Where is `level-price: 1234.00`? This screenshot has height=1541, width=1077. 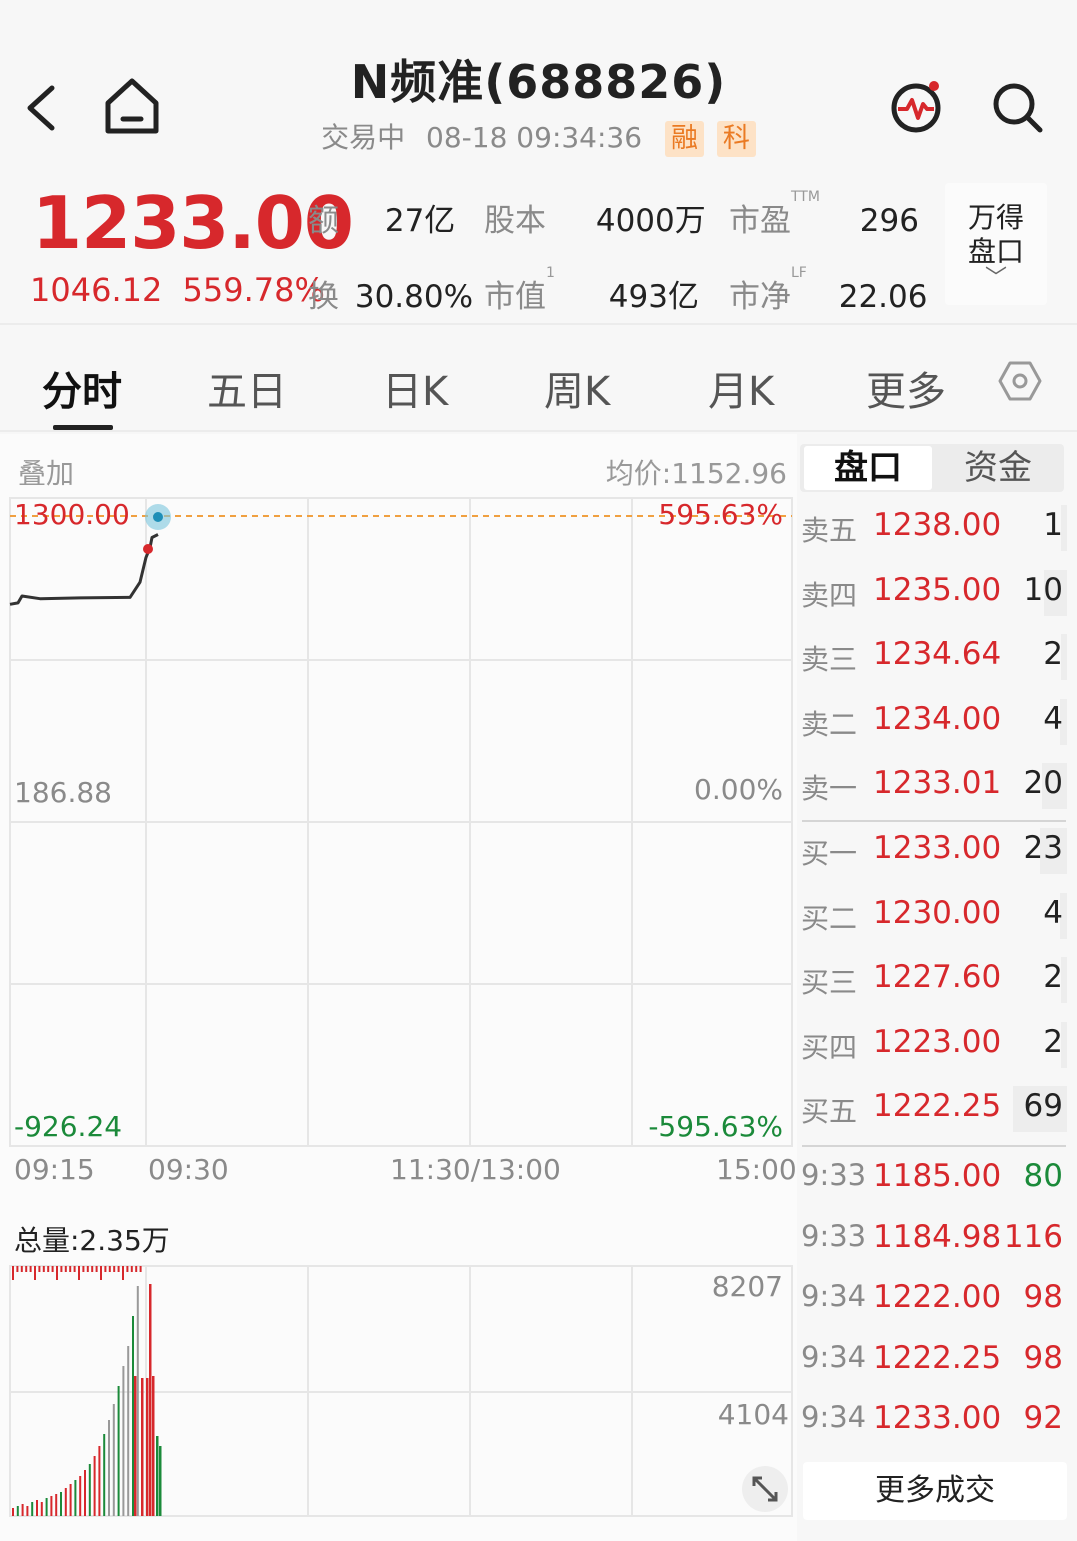
level-price: 1234.00 is located at coordinates (937, 718).